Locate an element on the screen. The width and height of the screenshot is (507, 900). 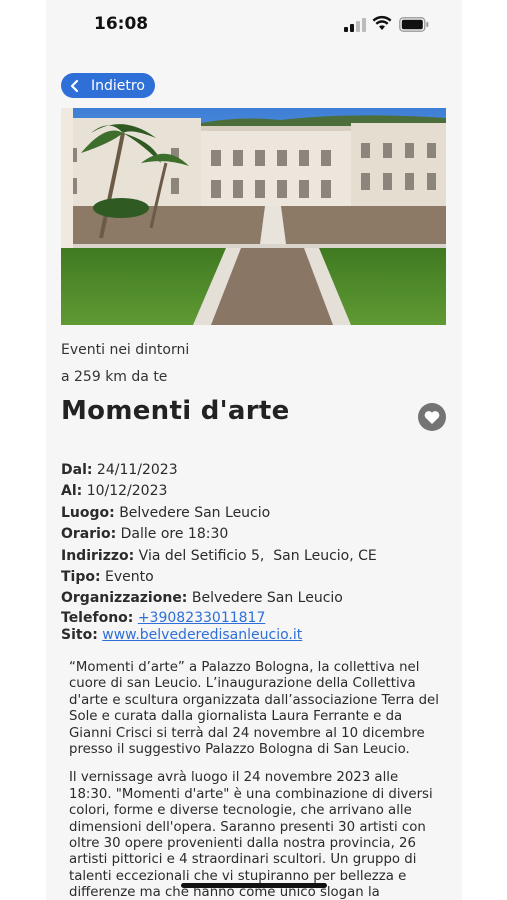
detail-orario: Orario: Dalle ore 18:30 is located at coordinates (256, 534).